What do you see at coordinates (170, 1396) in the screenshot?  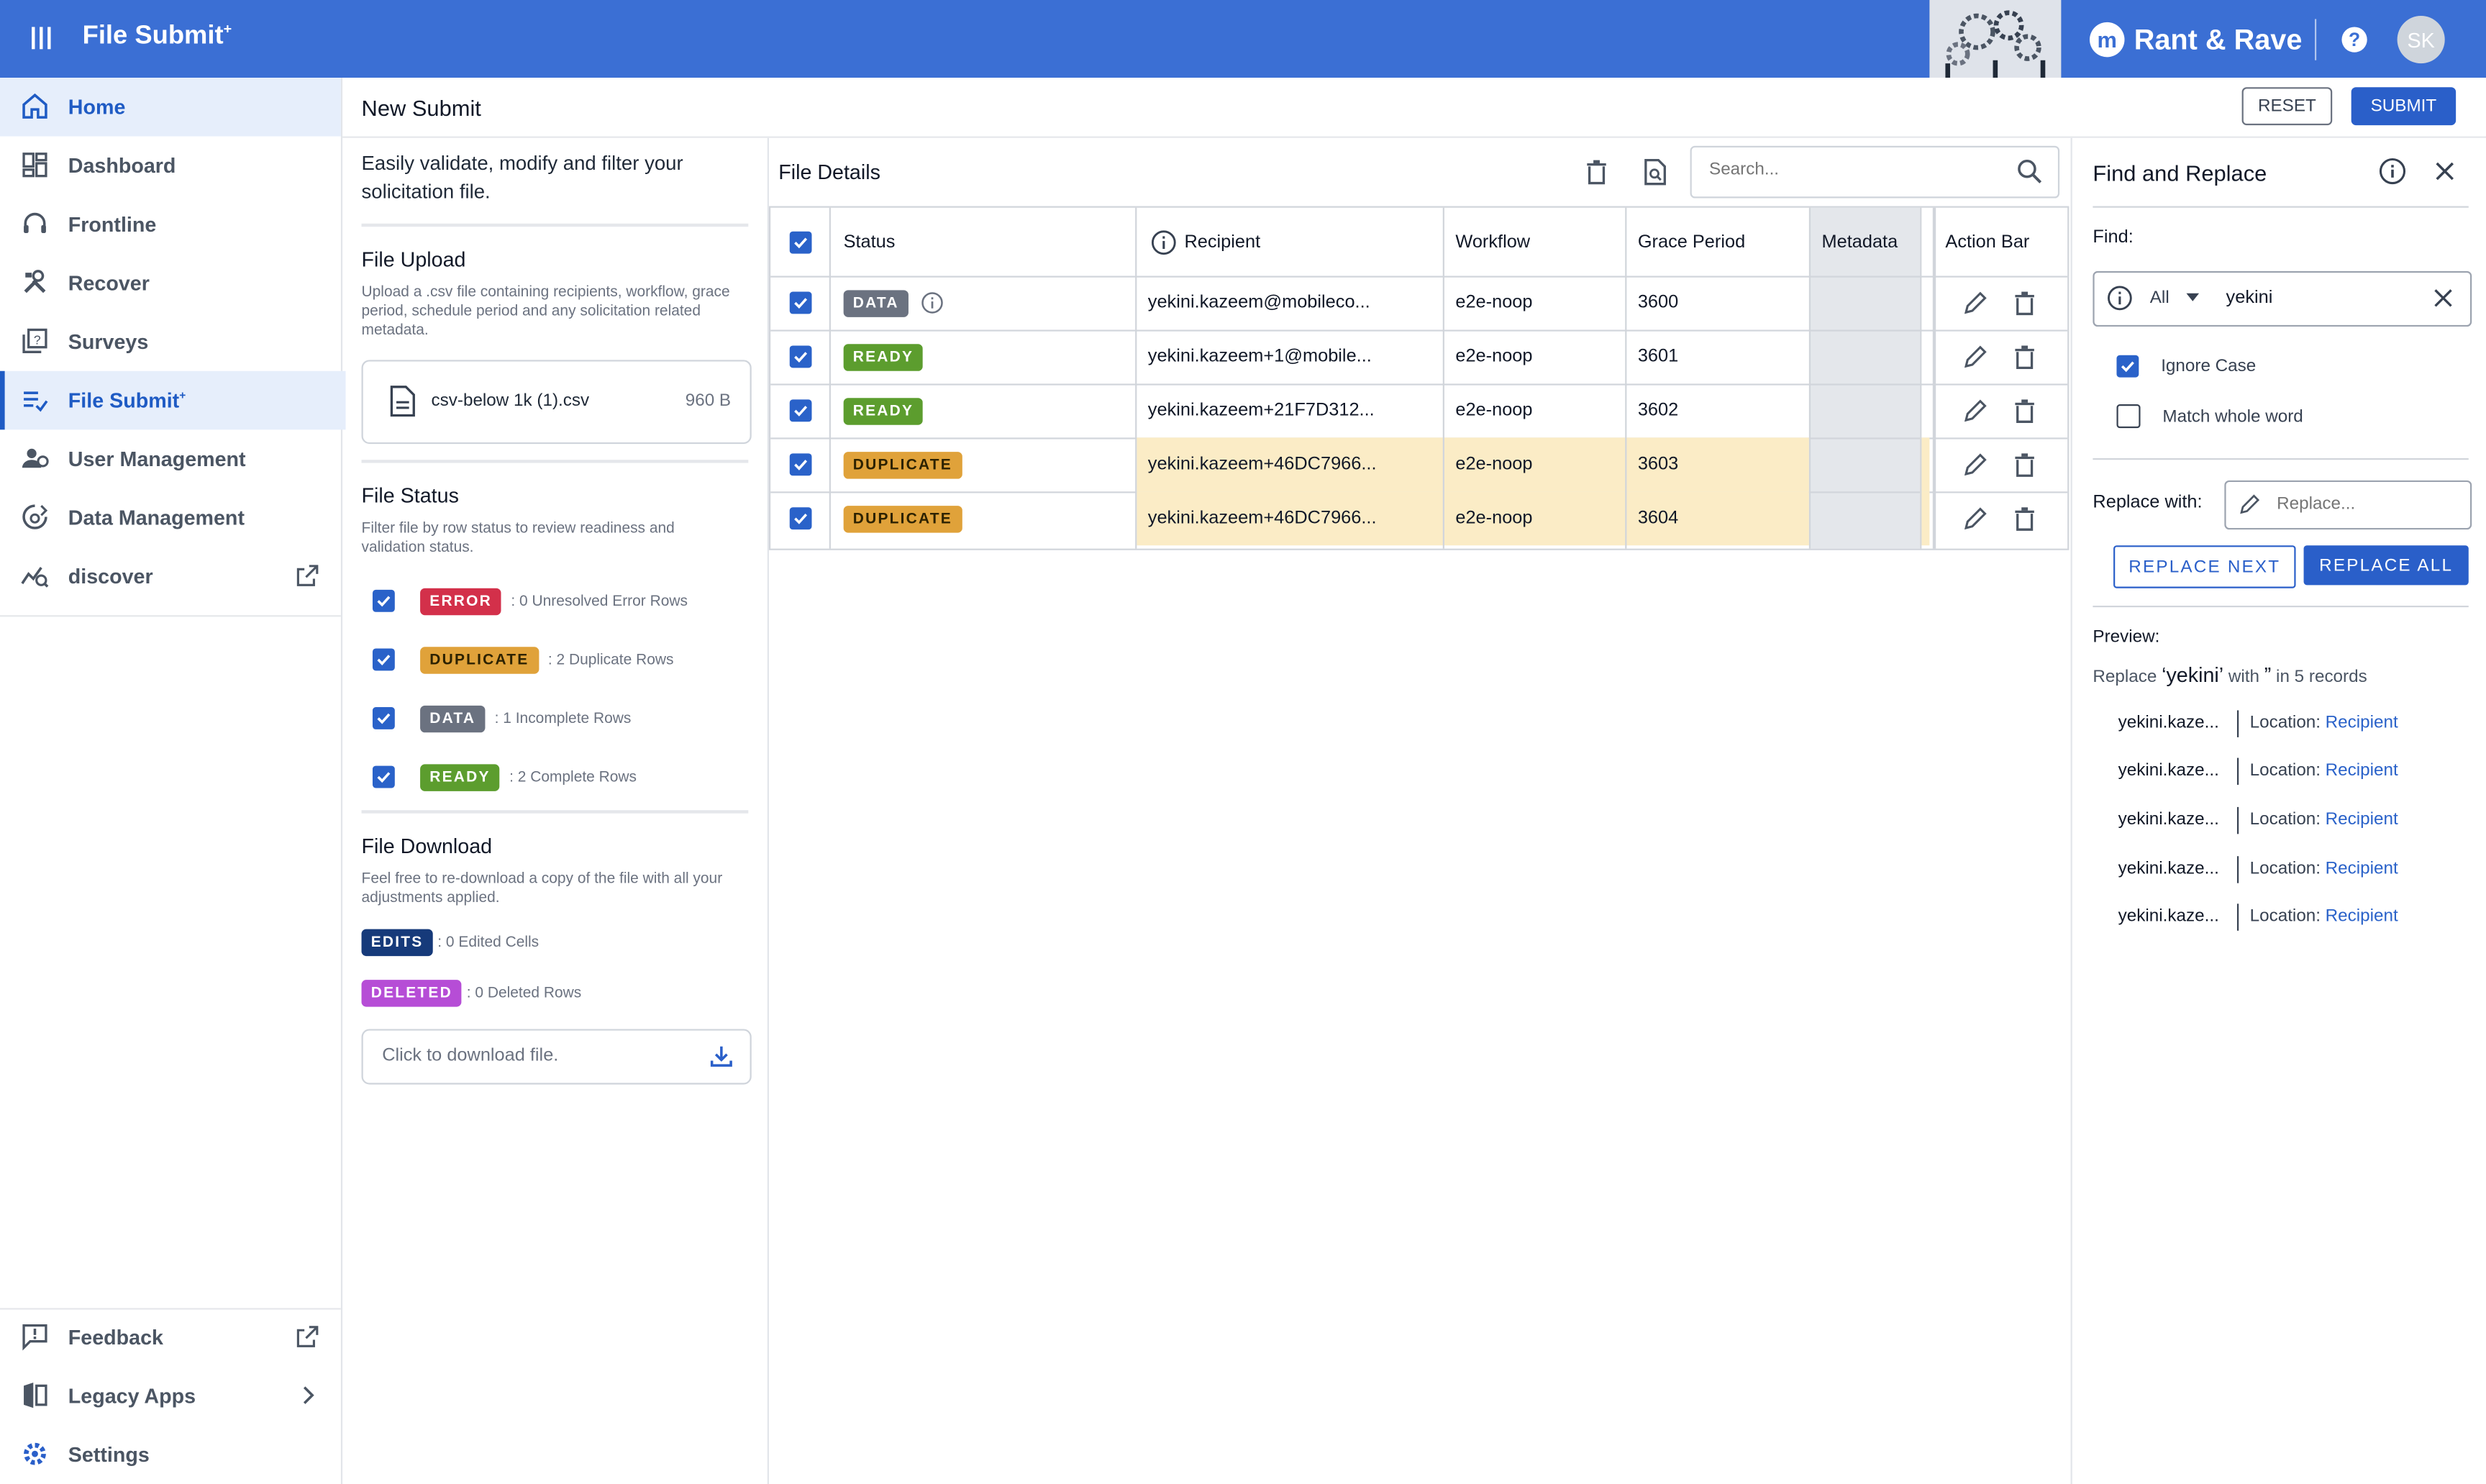 I see `sidebar-item-legacy-apps: Legacy Apps` at bounding box center [170, 1396].